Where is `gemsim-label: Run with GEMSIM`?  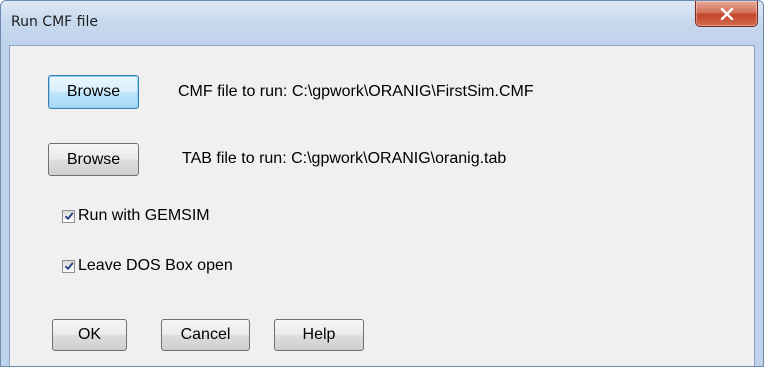
gemsim-label: Run with GEMSIM is located at coordinates (144, 215).